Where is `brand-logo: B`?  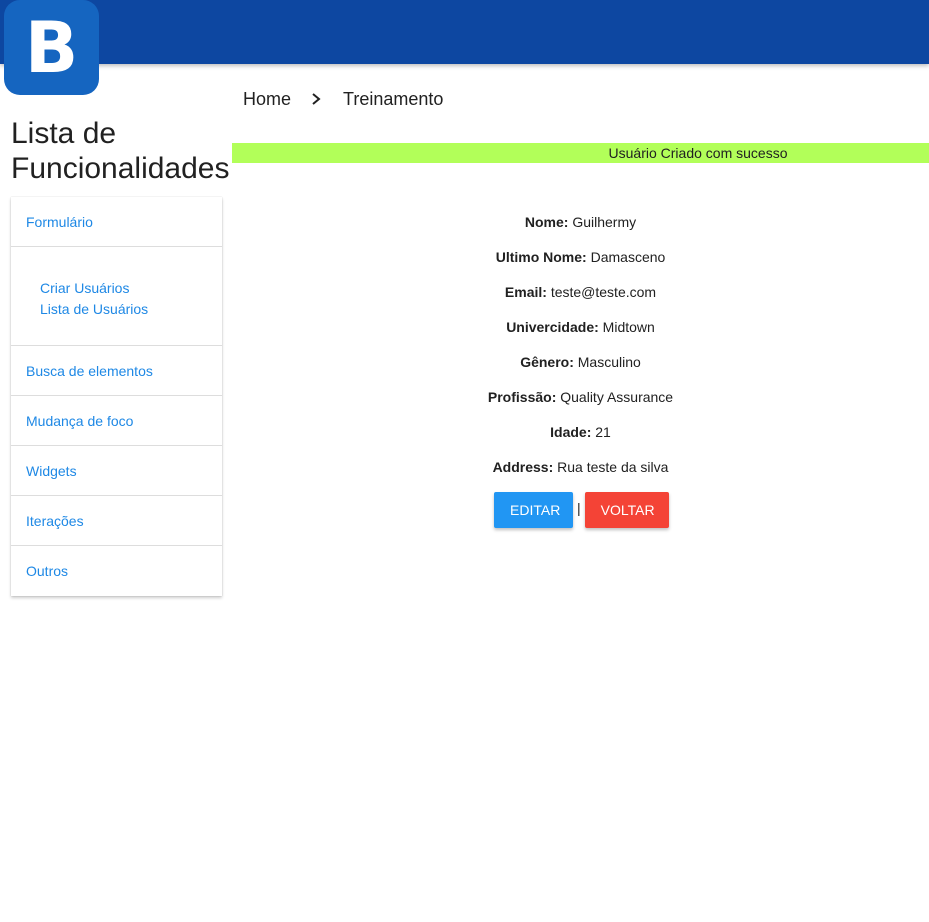 brand-logo: B is located at coordinates (51, 47).